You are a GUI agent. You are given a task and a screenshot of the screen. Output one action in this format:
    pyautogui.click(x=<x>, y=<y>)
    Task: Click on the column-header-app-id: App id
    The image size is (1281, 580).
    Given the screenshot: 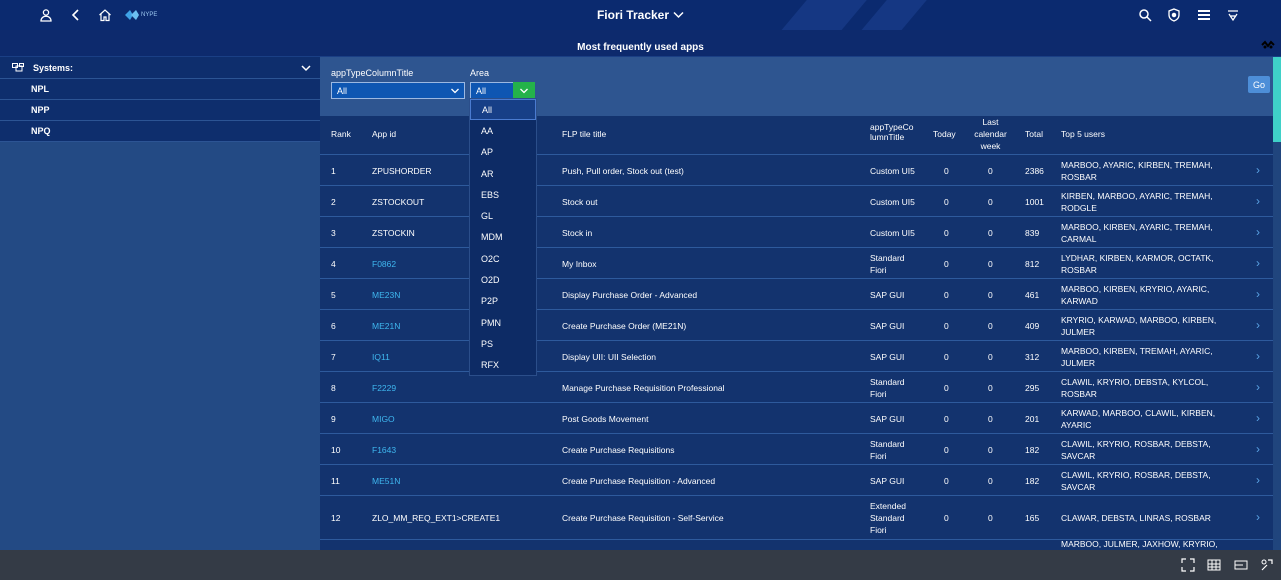 What is the action you would take?
    pyautogui.click(x=384, y=134)
    